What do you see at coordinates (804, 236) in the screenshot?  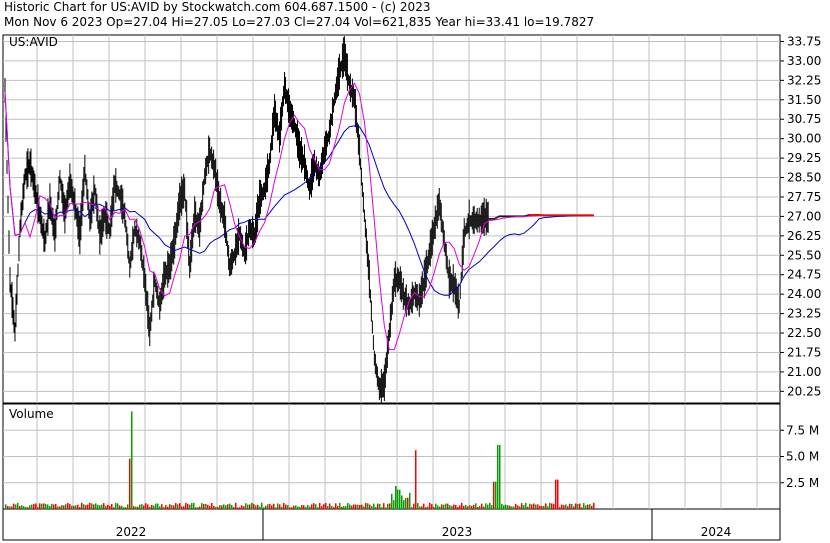 I see `price-tick-label: 26.25` at bounding box center [804, 236].